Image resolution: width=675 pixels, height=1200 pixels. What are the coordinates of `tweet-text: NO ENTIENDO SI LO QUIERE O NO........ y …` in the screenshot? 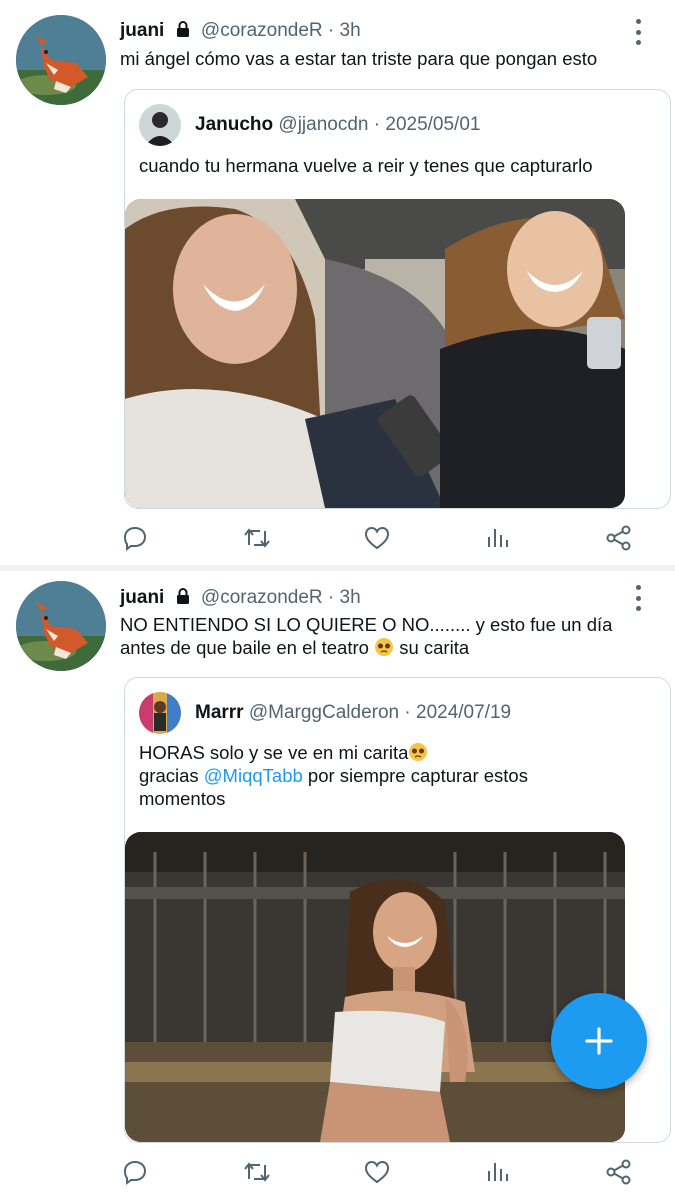 It's located at (380, 636).